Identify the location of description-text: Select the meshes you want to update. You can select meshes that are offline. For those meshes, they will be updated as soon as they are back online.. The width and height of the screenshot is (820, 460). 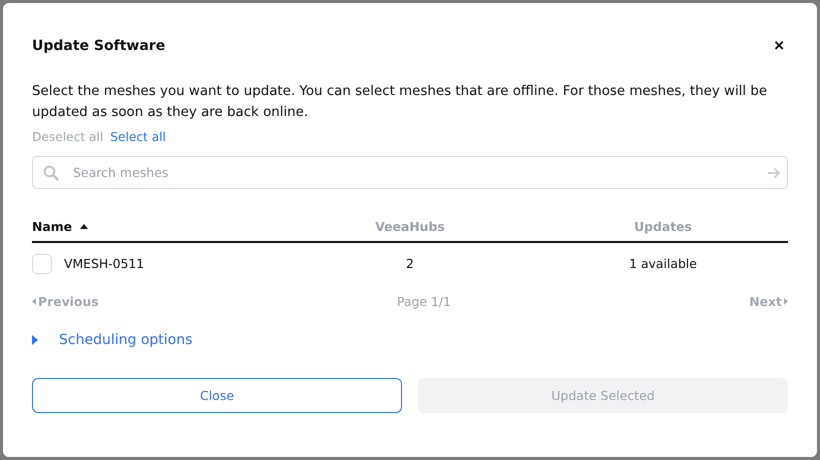
(400, 102).